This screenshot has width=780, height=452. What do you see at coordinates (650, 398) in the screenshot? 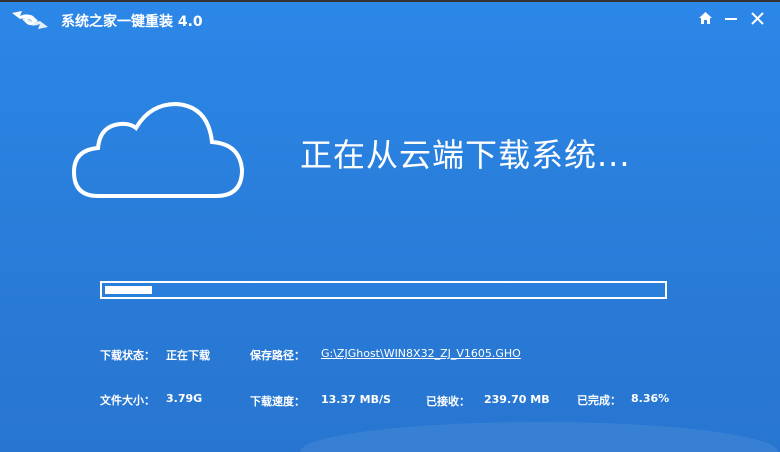
I see `done-value: 8.36%` at bounding box center [650, 398].